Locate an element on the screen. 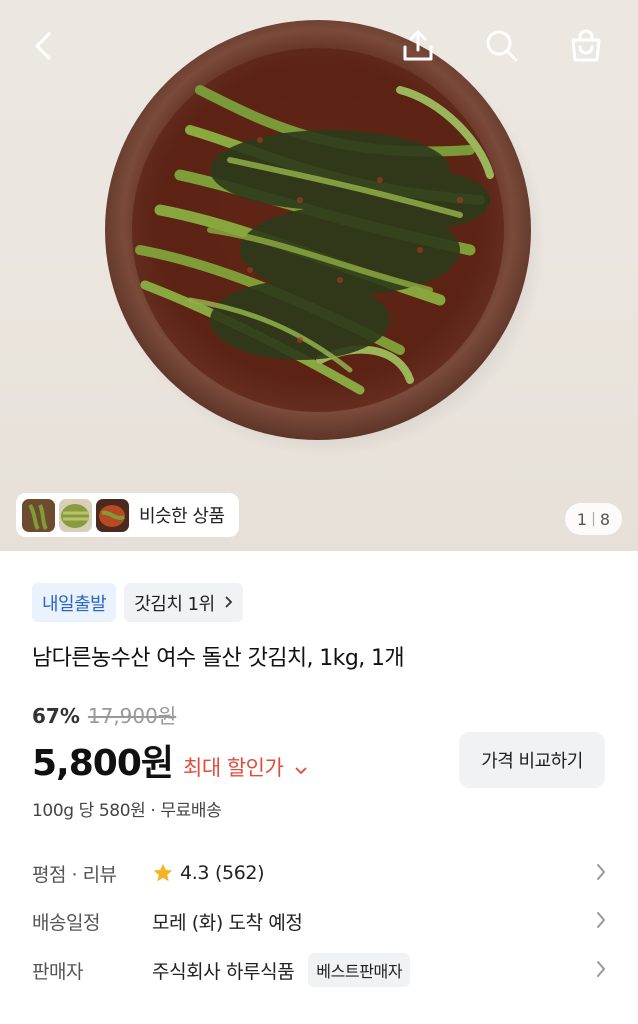  cart-button is located at coordinates (586, 46).